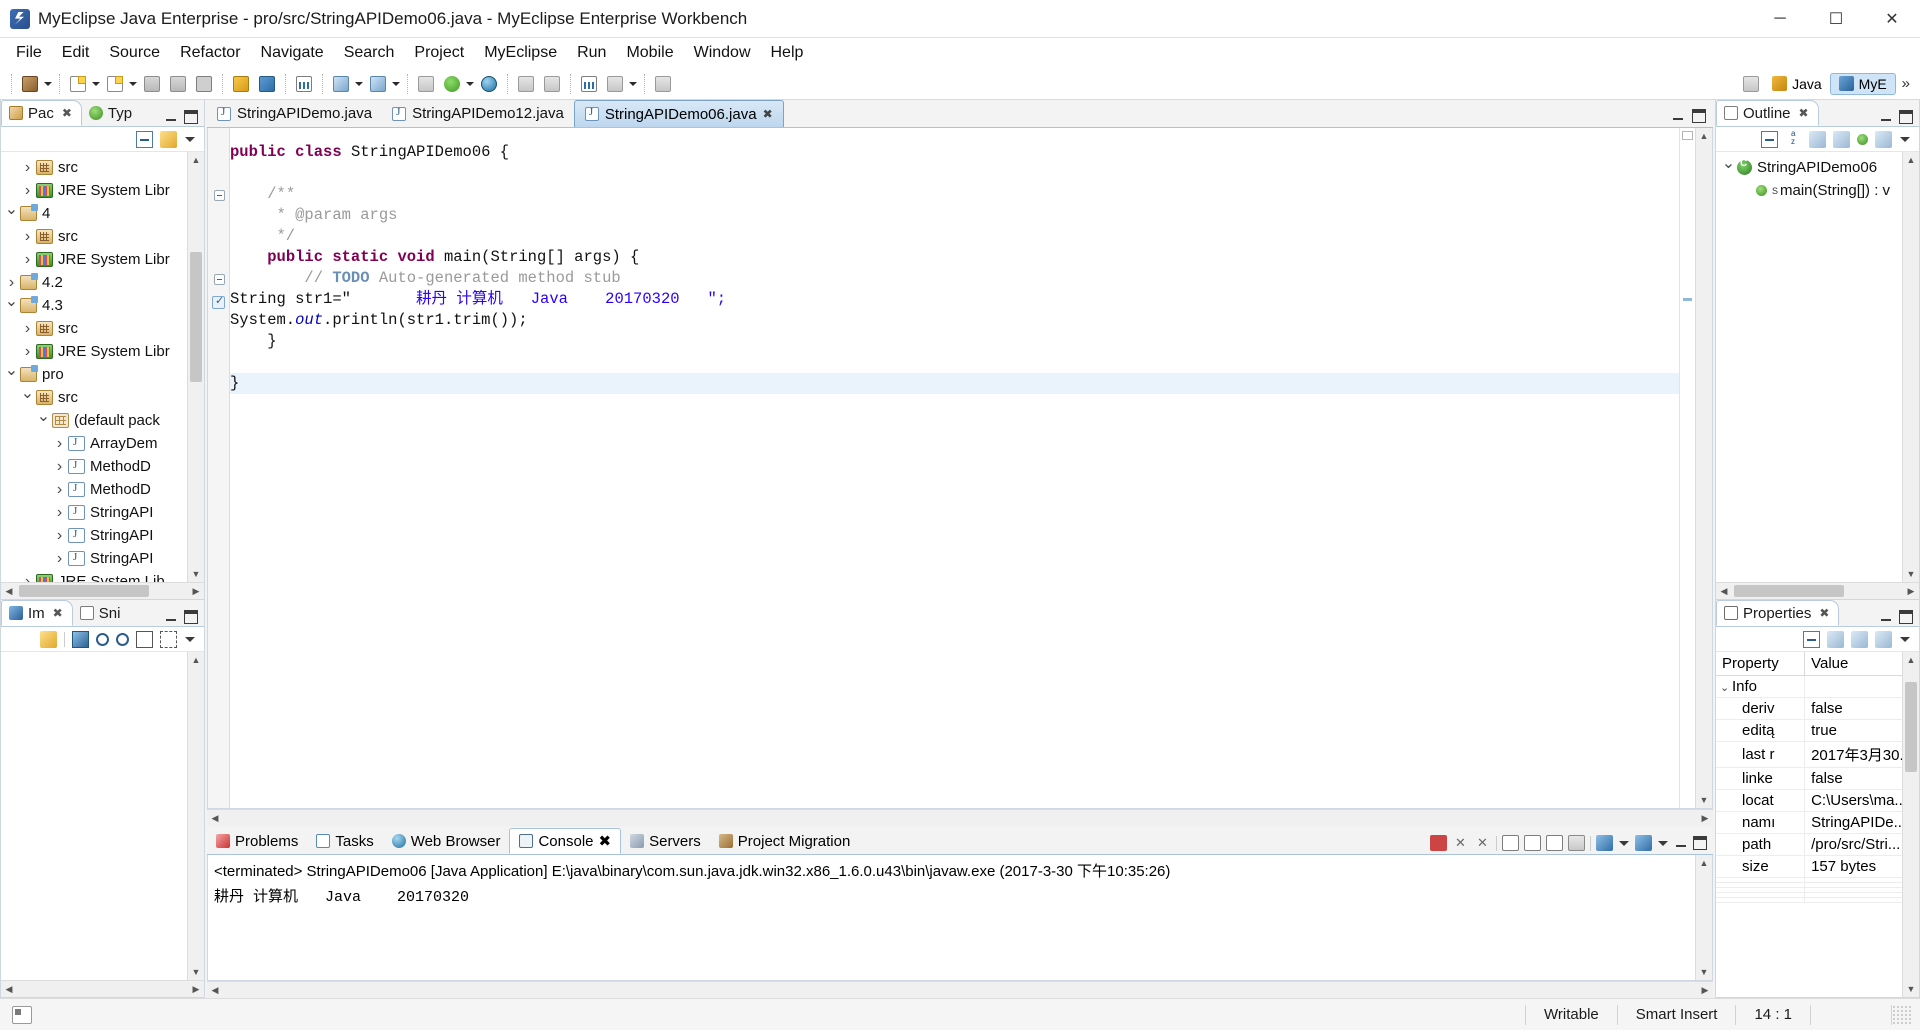 This screenshot has width=1920, height=1030. What do you see at coordinates (787, 53) in the screenshot?
I see `menu-help: Help` at bounding box center [787, 53].